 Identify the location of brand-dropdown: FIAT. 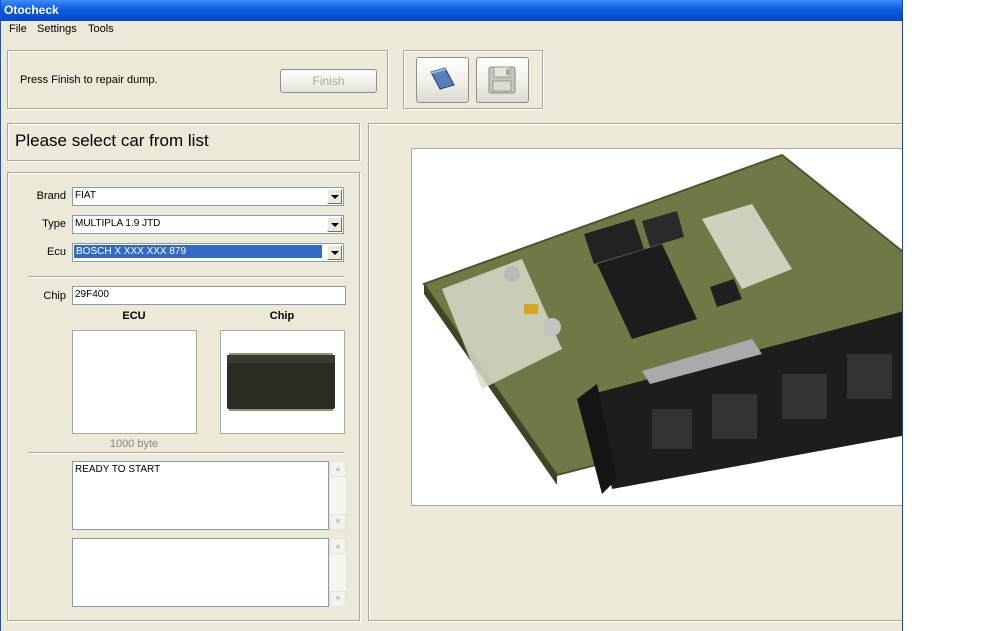
(208, 196).